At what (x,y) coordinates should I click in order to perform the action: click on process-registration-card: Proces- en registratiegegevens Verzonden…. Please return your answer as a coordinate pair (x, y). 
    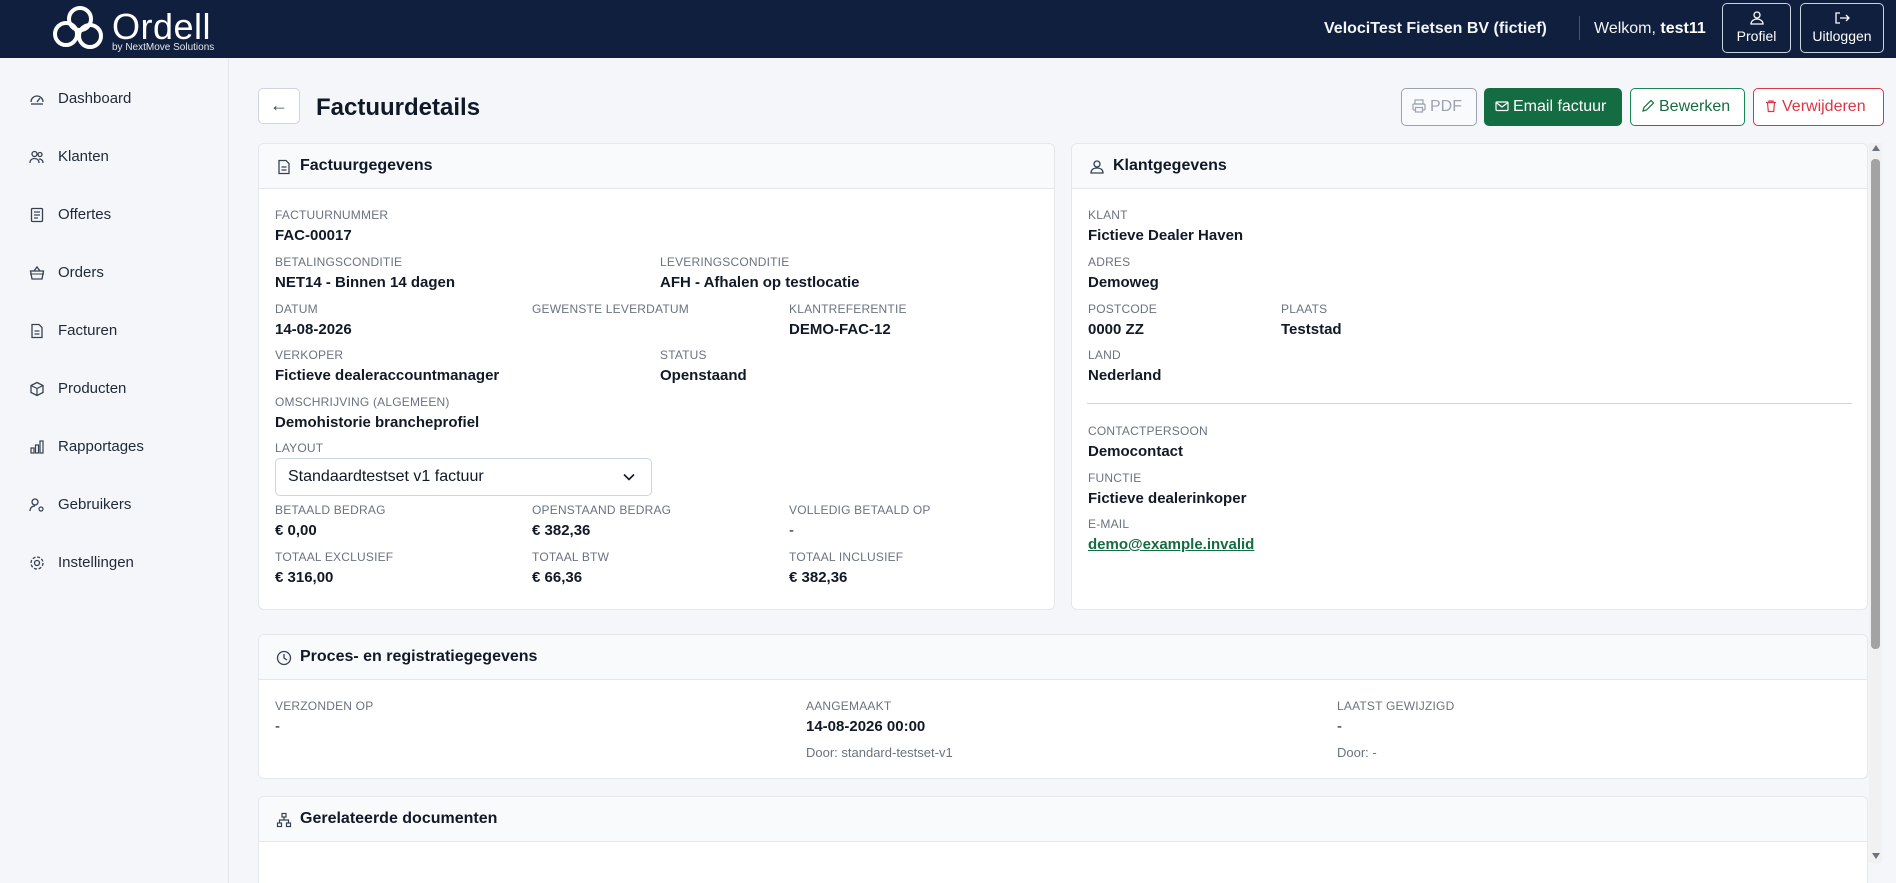
    Looking at the image, I should click on (1063, 706).